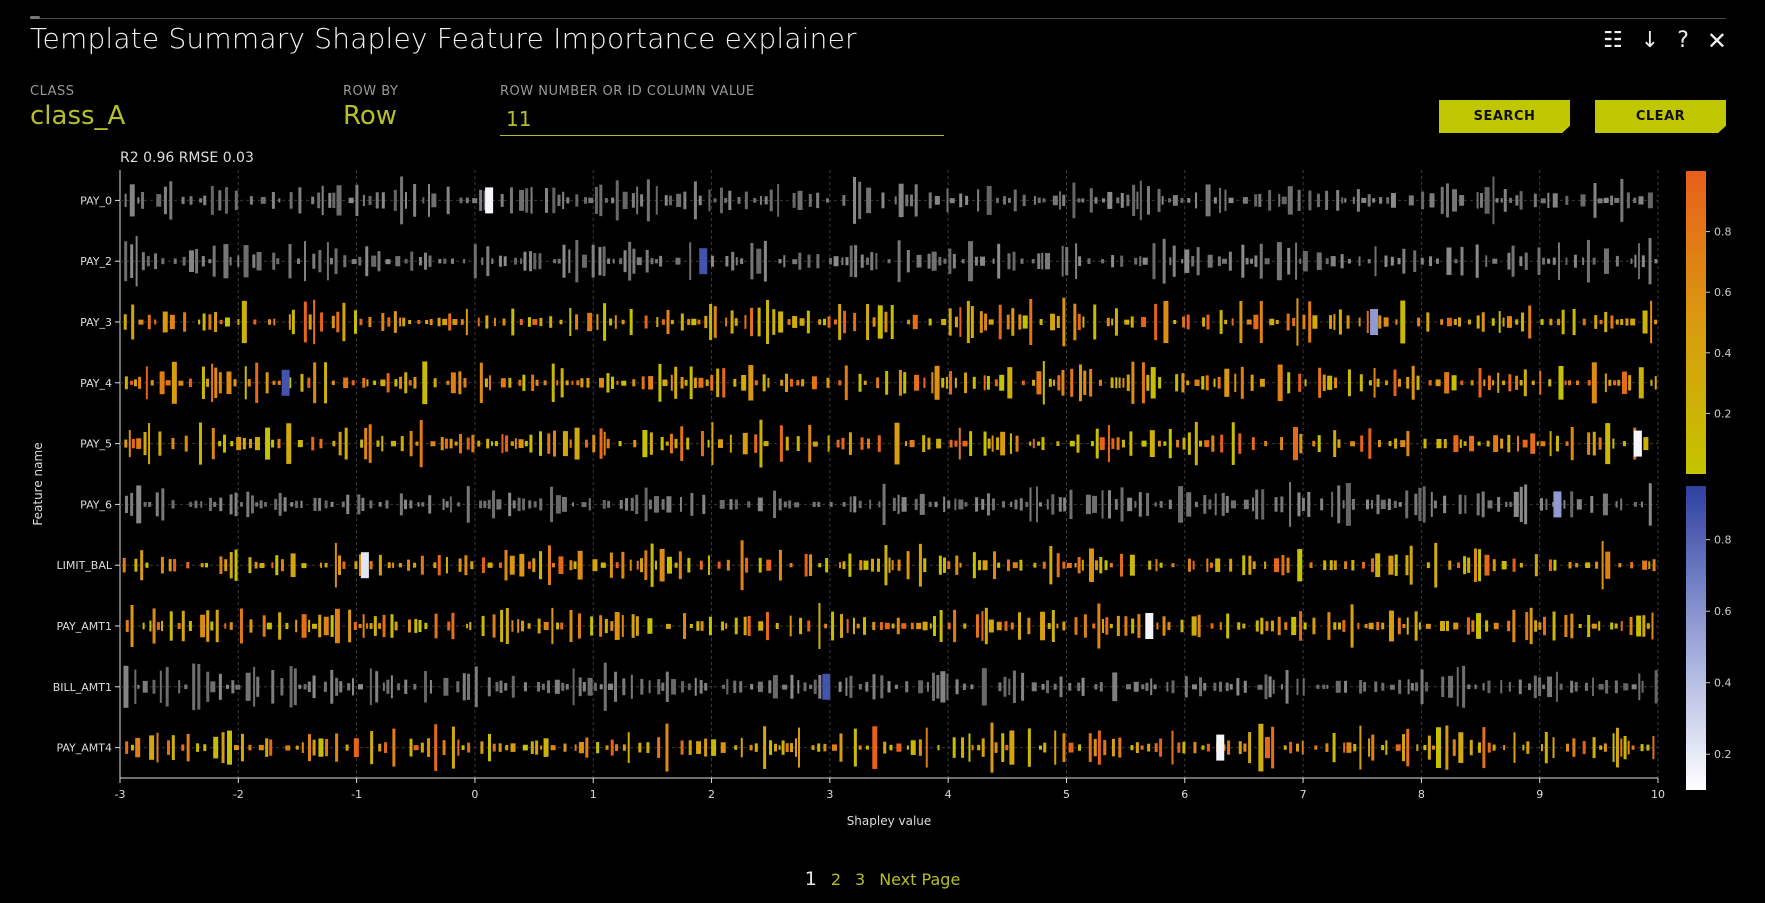  I want to click on page-3-link: 3, so click(860, 879).